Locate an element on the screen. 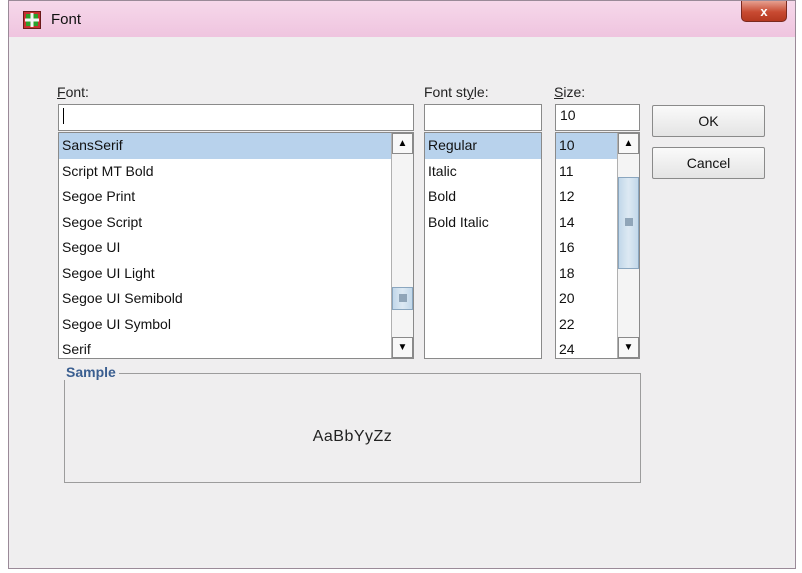 The width and height of the screenshot is (802, 573). size-input: 10 is located at coordinates (597, 117).